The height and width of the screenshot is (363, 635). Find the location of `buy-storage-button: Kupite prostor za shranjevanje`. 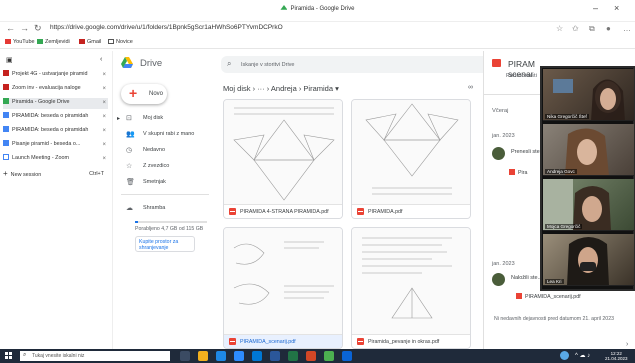

buy-storage-button: Kupite prostor za shranjevanje is located at coordinates (165, 244).